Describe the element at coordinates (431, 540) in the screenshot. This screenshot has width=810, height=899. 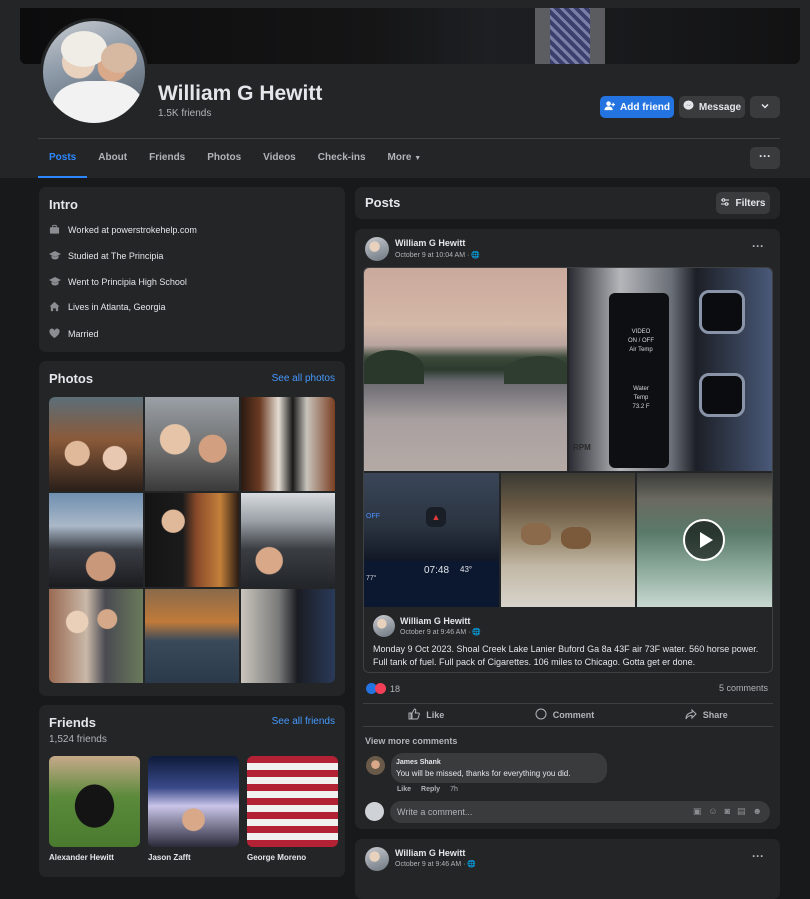
I see `post-photo-car-dash: OFF ▲ 07:48 43° 77°` at that location.